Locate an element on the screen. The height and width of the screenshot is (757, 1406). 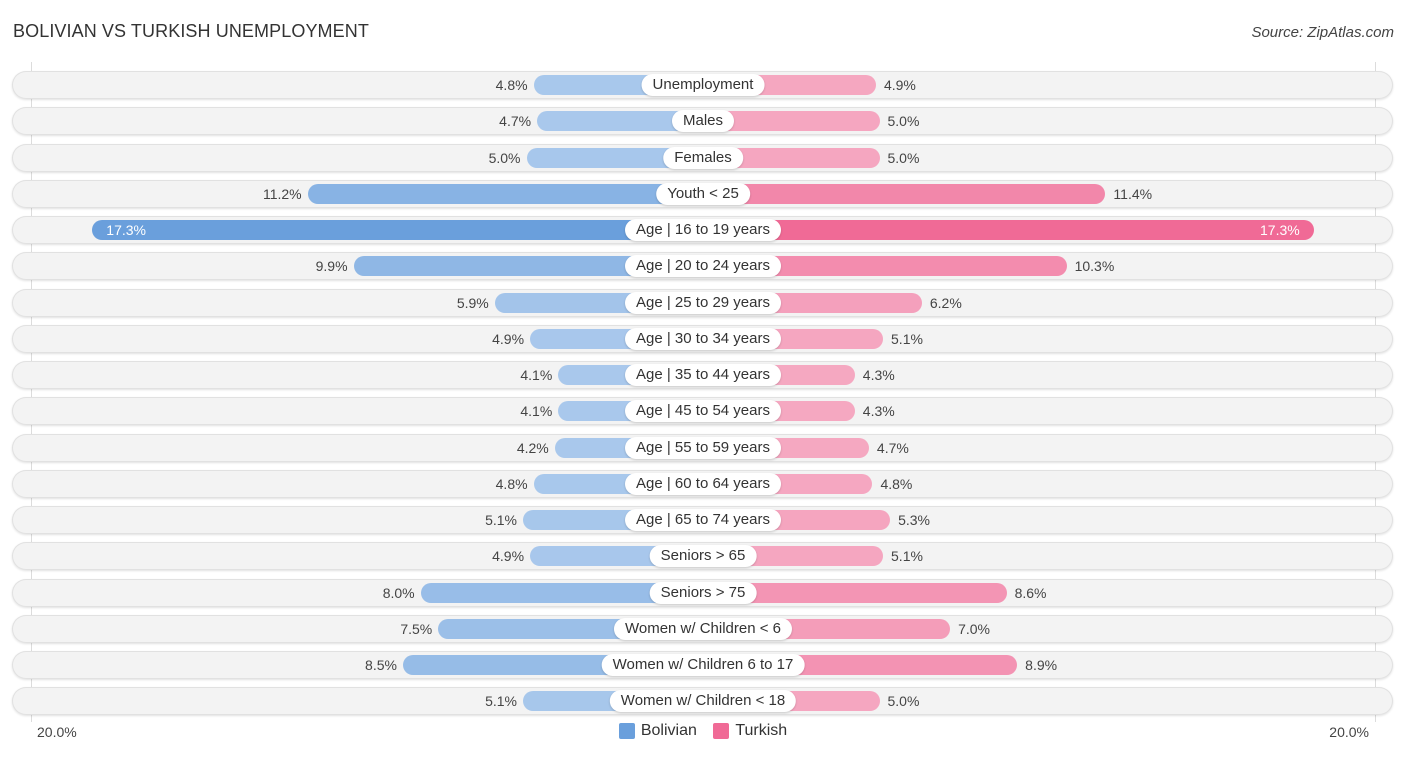
chart-row: 11.2% 11.4% Youth < 25 is located at coordinates (702, 193).